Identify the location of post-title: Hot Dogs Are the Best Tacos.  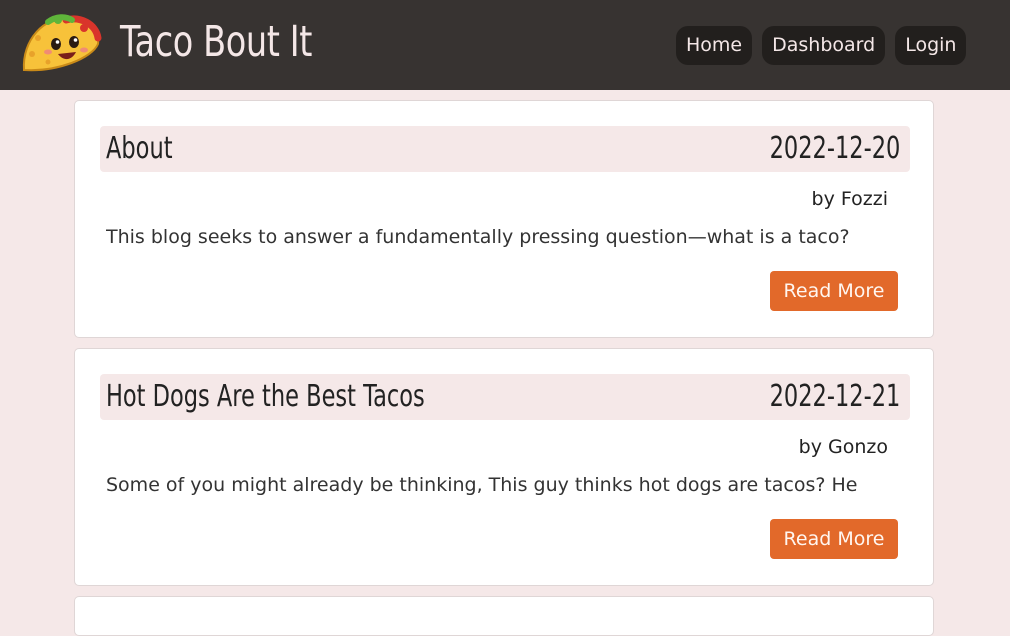
(265, 397).